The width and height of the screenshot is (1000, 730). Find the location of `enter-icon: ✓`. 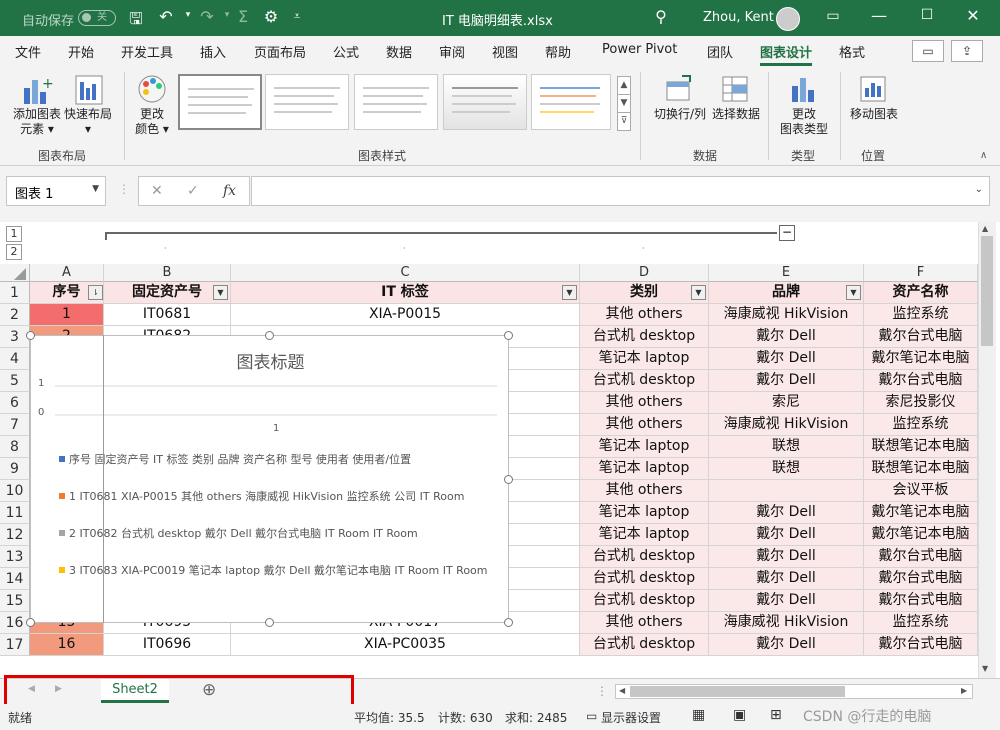

enter-icon: ✓ is located at coordinates (193, 191).